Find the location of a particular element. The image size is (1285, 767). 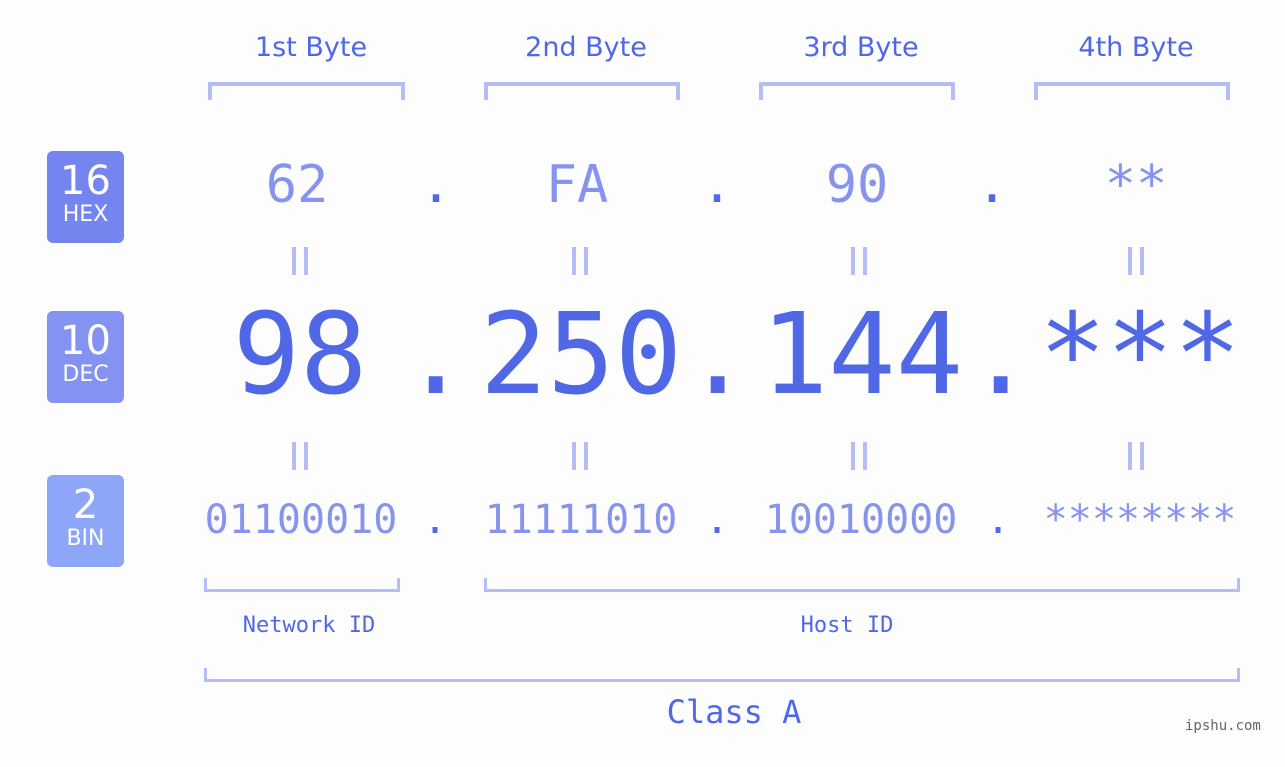

dec-byte-3: 144 is located at coordinates (862, 355).